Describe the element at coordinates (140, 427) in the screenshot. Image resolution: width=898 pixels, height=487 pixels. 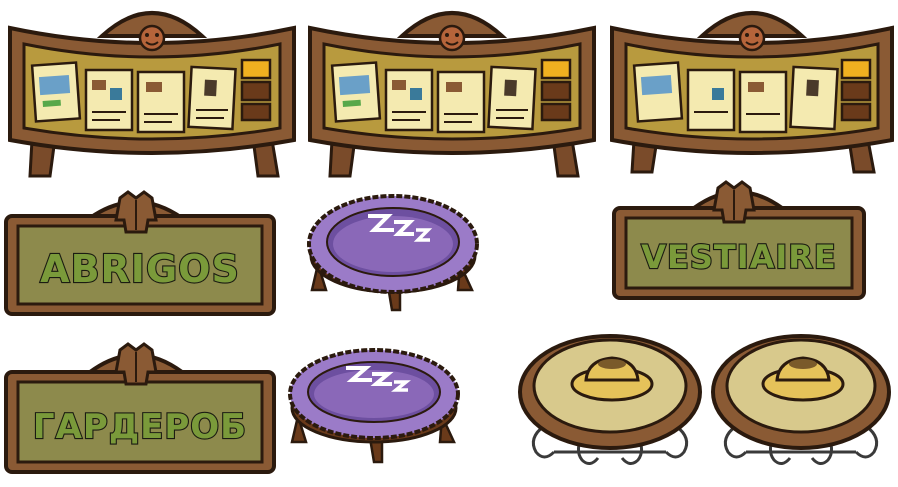
I see `sign-label: ГАРДЕРОБ` at that location.